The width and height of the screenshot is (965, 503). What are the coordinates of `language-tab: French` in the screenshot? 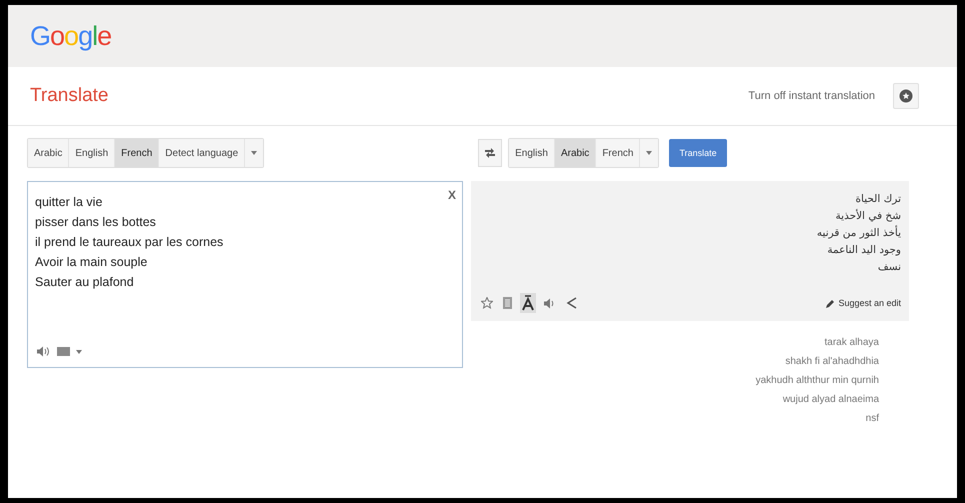 It's located at (137, 153).